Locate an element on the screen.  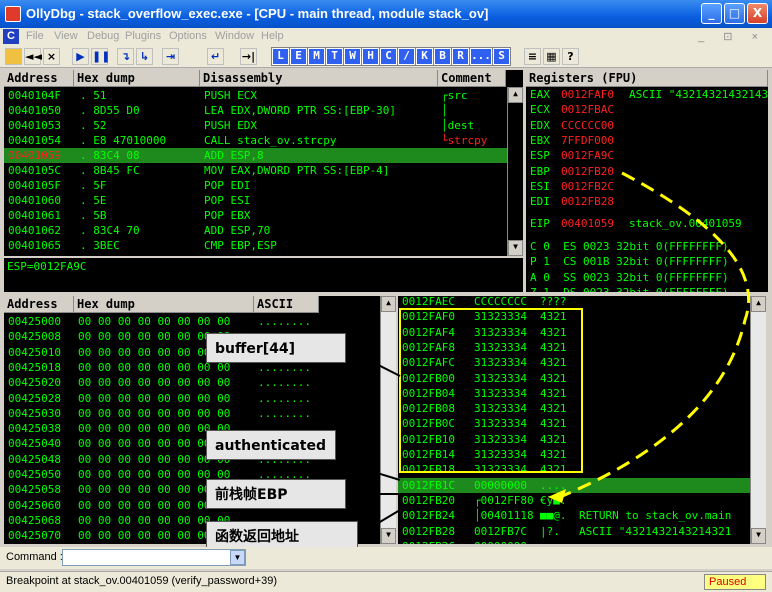
callout-authenticated: authenticated is located at coordinates (271, 445).